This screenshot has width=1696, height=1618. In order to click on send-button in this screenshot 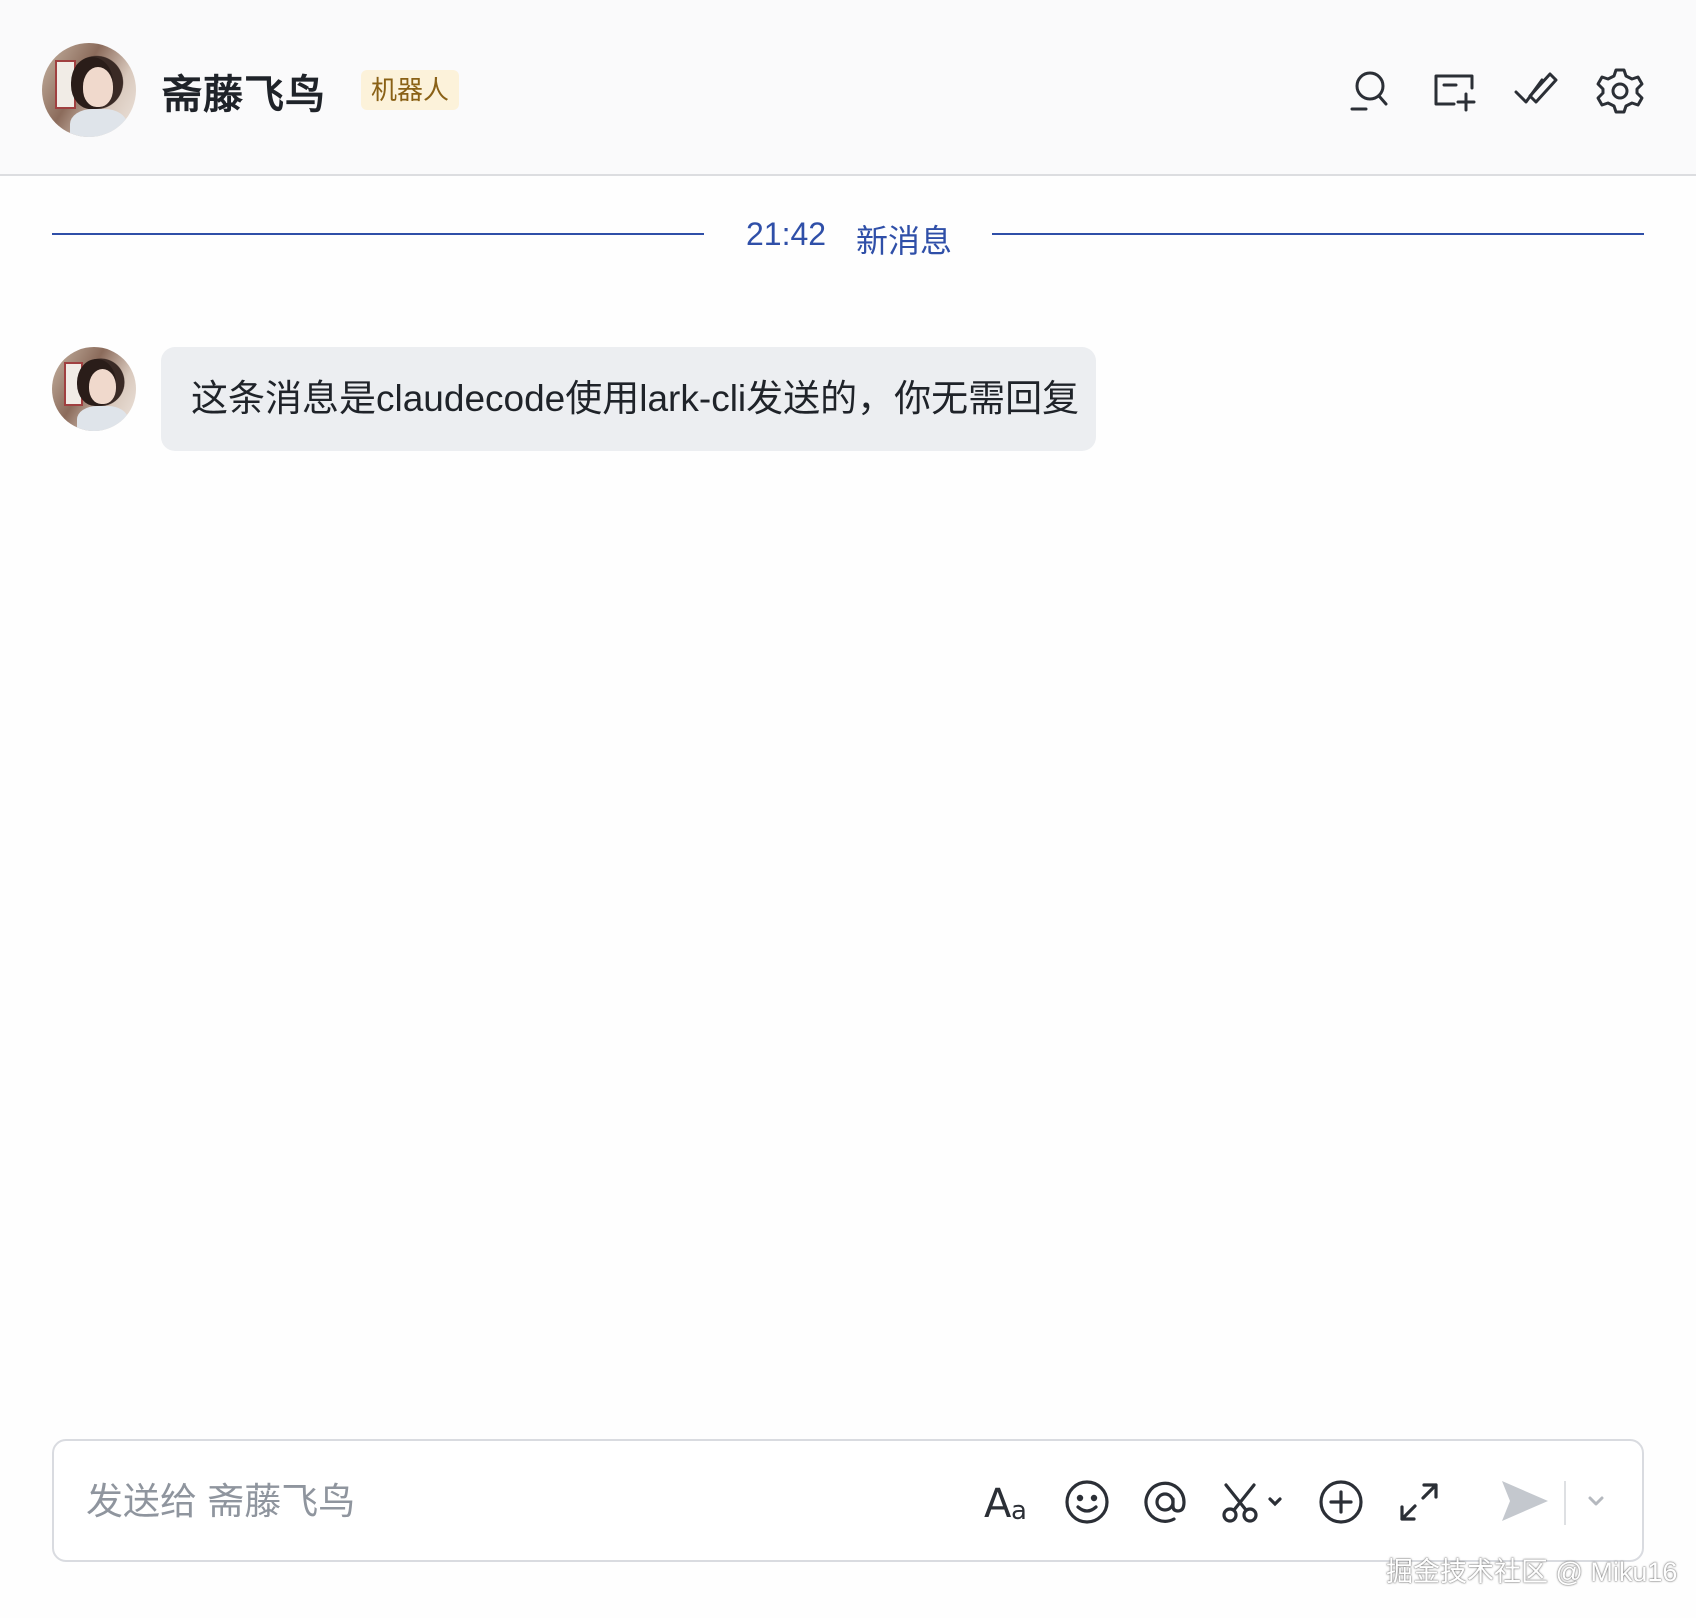, I will do `click(1524, 1501)`.